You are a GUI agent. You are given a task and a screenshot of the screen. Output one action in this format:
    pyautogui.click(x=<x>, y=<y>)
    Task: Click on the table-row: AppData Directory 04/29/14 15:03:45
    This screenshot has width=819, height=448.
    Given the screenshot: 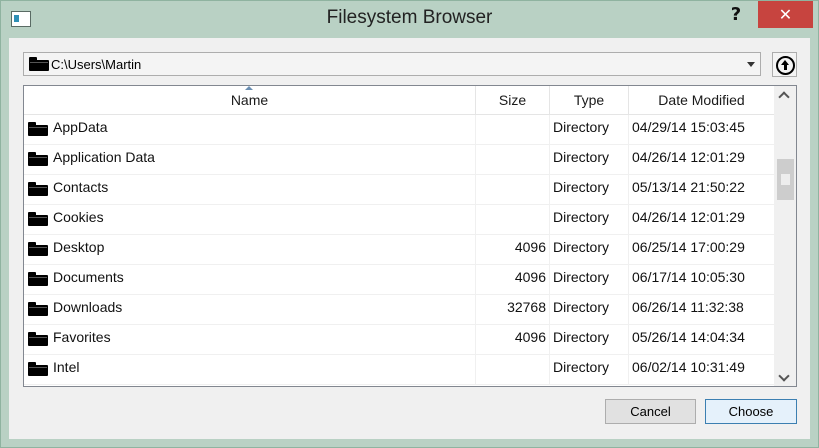 What is the action you would take?
    pyautogui.click(x=399, y=130)
    